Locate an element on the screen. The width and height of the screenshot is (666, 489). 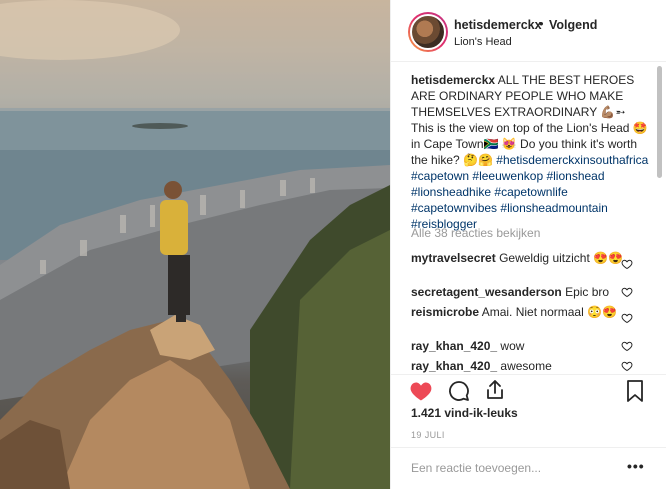
comment-text: wow is located at coordinates (512, 346).